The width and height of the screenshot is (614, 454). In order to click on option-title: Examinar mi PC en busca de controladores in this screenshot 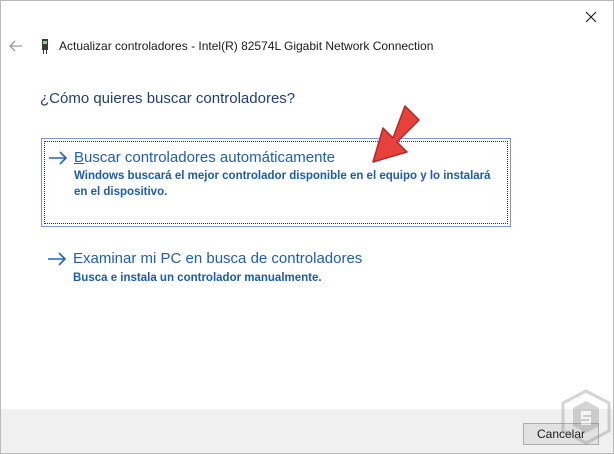, I will do `click(217, 258)`.